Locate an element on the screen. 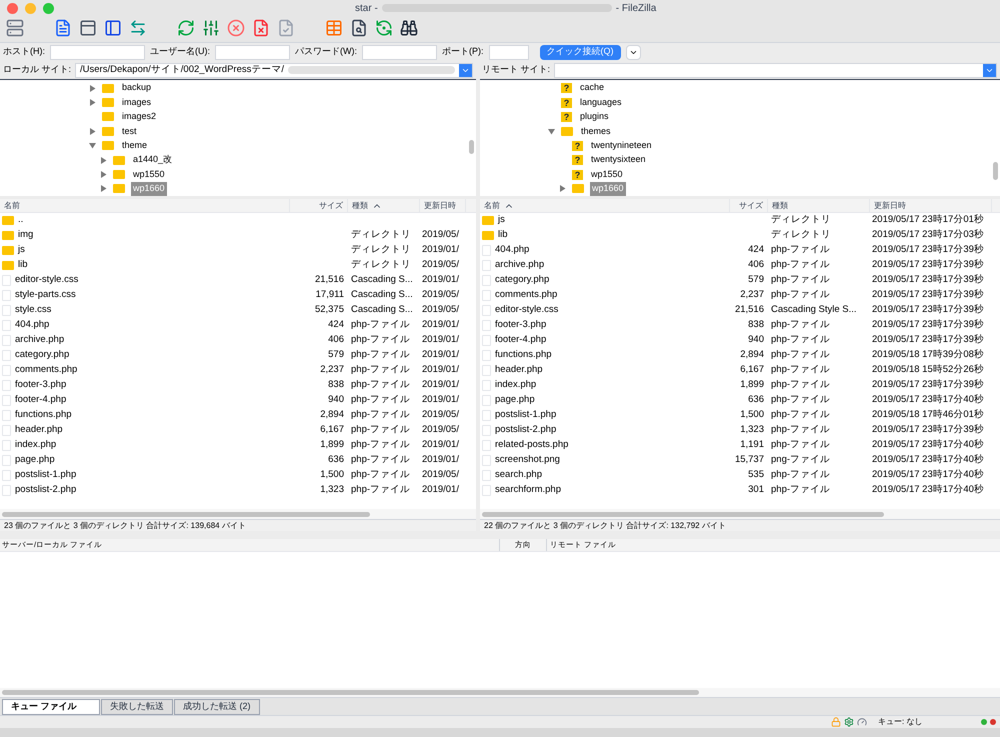 The image size is (1000, 737). file-name: searchform.php is located at coordinates (528, 490).